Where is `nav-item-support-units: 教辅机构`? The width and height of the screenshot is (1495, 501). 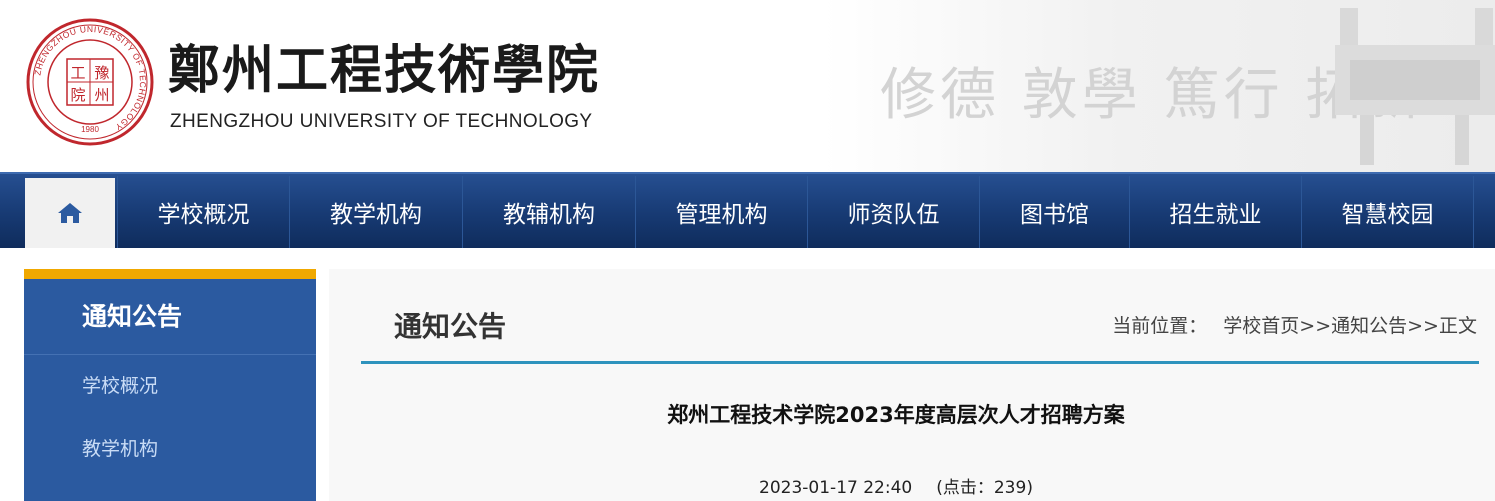 nav-item-support-units: 教辅机构 is located at coordinates (548, 212).